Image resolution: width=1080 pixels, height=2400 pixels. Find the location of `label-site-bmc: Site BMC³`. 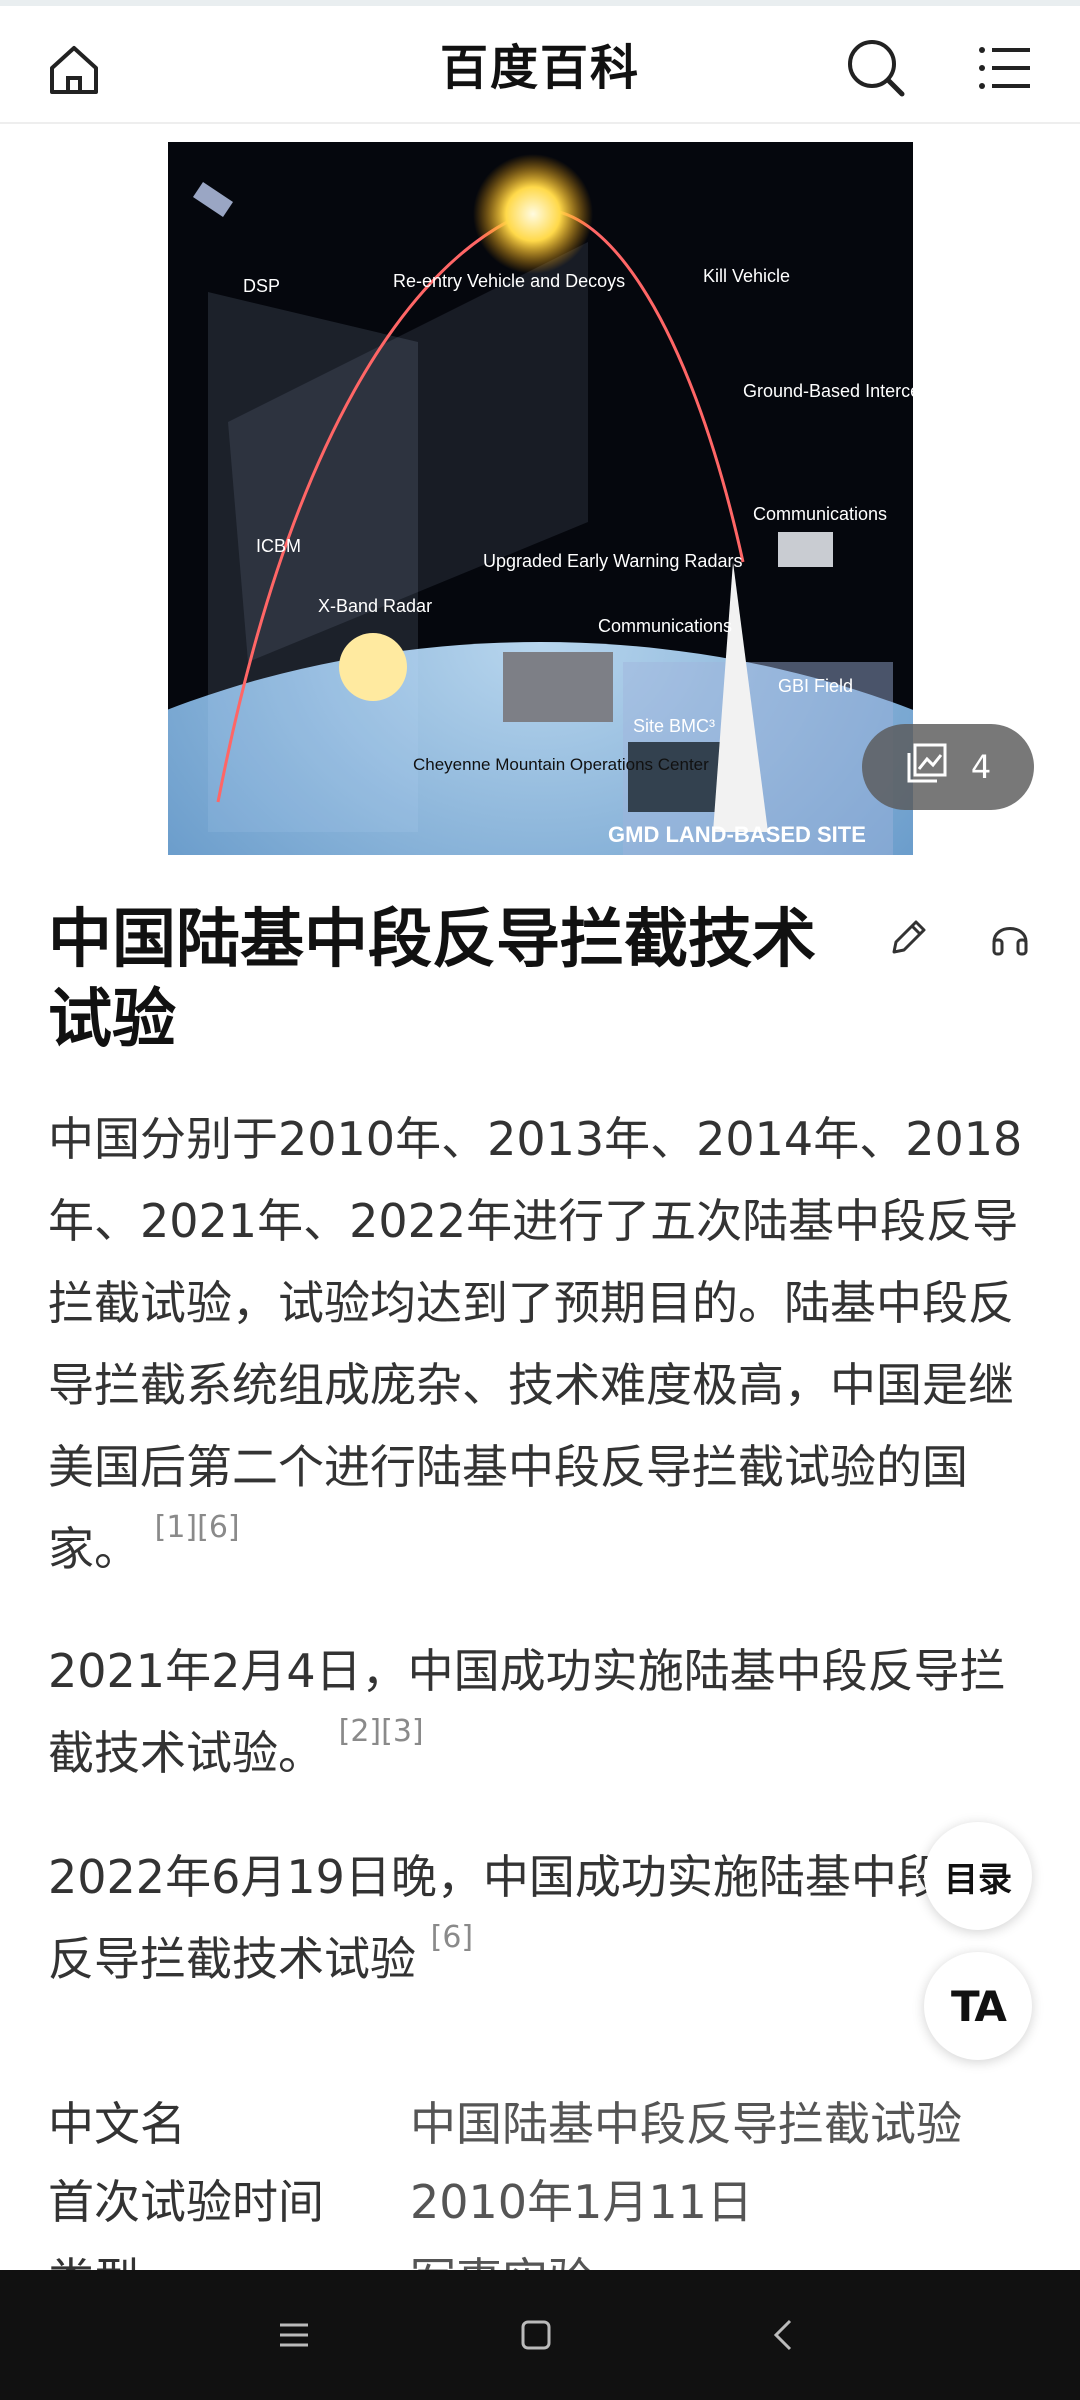

label-site-bmc: Site BMC³ is located at coordinates (674, 726).